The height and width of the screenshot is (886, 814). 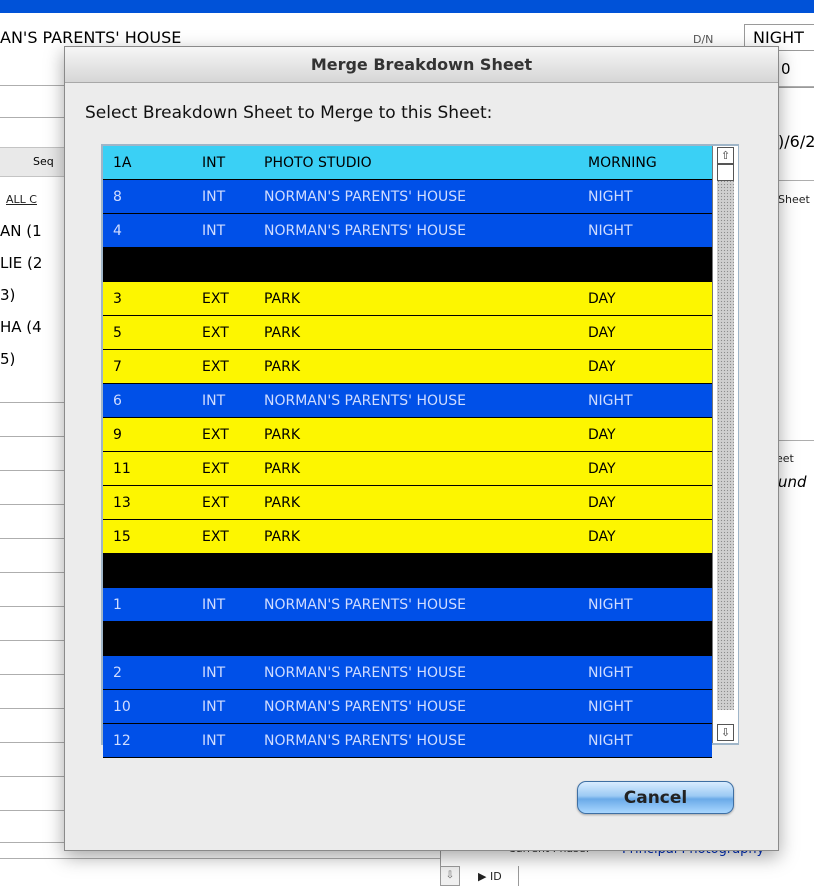 I want to click on list-row: 6 INT NORMAN'S PARENTS' HOUSE NIGHT, so click(x=407, y=401).